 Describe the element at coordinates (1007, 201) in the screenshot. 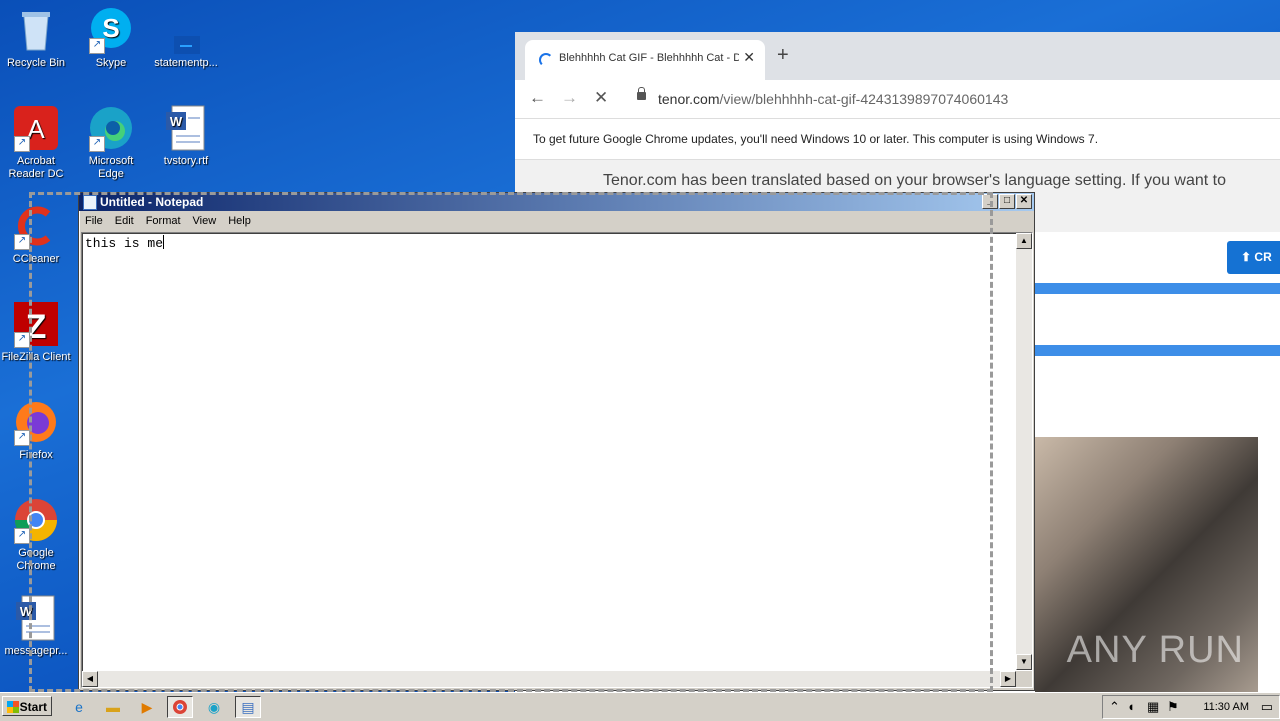

I see `maximize-button: □` at that location.